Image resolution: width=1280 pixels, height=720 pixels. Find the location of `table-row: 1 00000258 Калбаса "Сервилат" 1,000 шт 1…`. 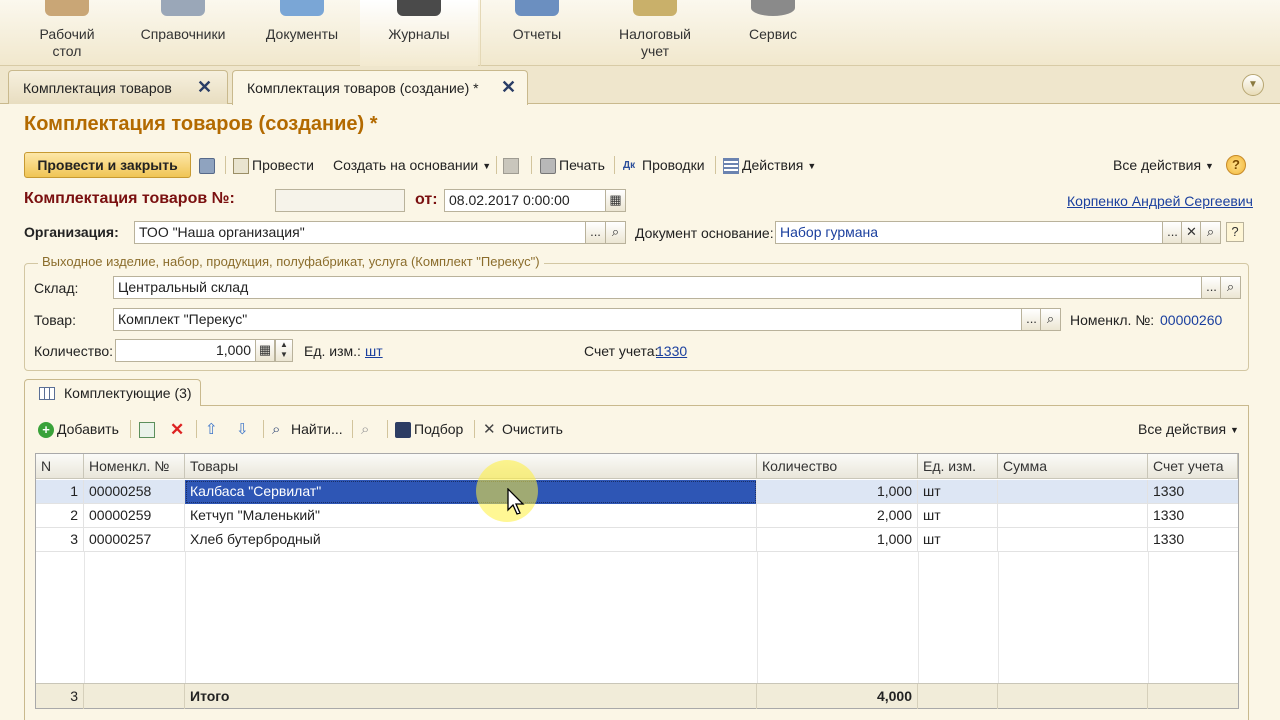

table-row: 1 00000258 Калбаса "Сервилат" 1,000 шт 1… is located at coordinates (637, 492).